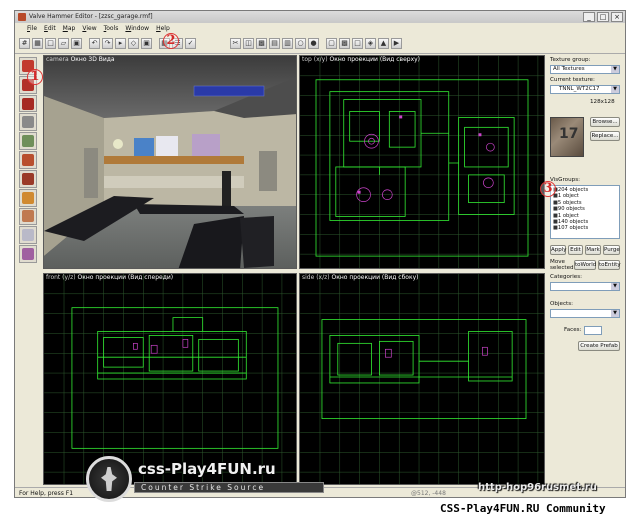  Describe the element at coordinates (593, 250) in the screenshot. I see `mark-button: Mark` at that location.